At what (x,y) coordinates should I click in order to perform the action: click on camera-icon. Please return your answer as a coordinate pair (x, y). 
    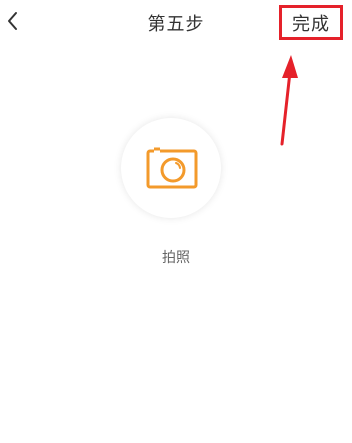
    Looking at the image, I should click on (172, 168).